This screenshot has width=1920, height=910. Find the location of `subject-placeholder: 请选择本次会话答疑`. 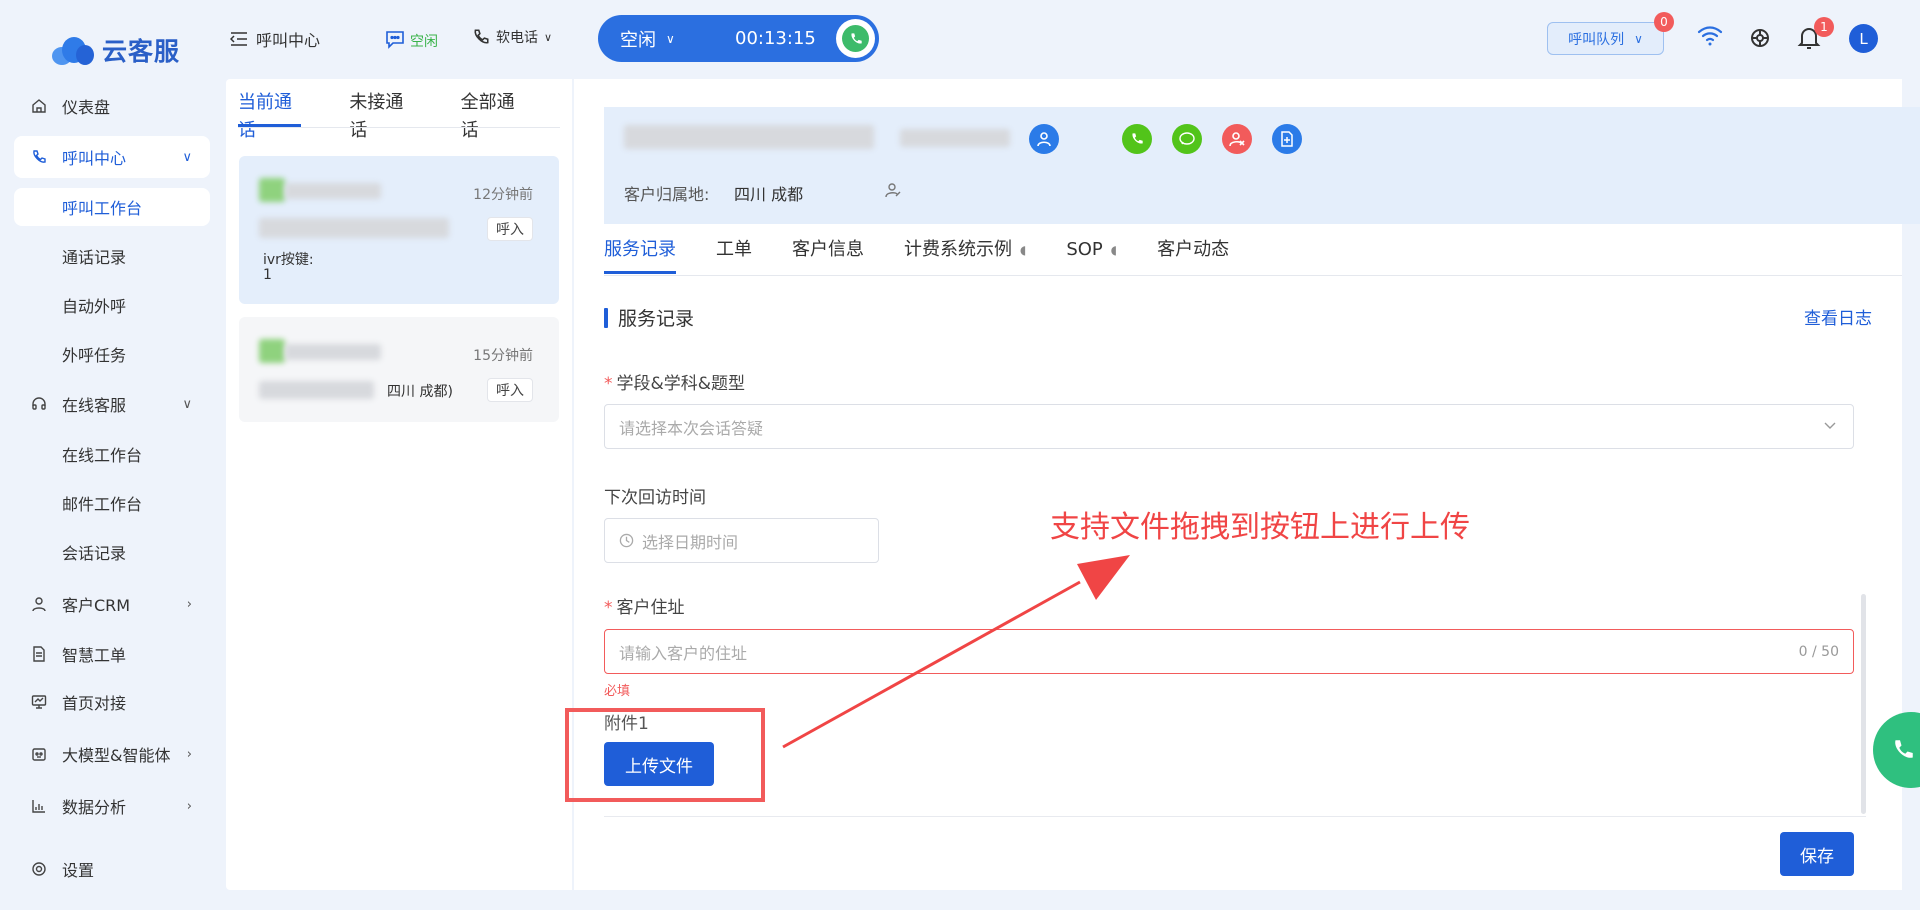

subject-placeholder: 请选择本次会话答疑 is located at coordinates (691, 428).